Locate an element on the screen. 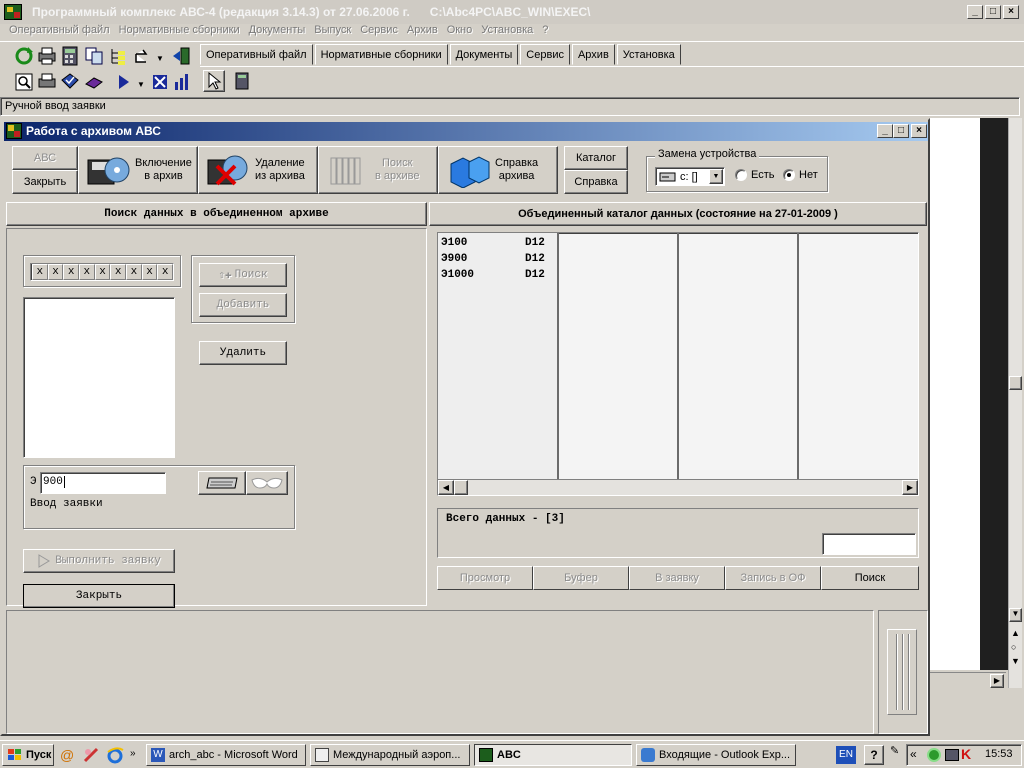  scroll-up-arrow-icon: ▲ is located at coordinates (1015, 633).